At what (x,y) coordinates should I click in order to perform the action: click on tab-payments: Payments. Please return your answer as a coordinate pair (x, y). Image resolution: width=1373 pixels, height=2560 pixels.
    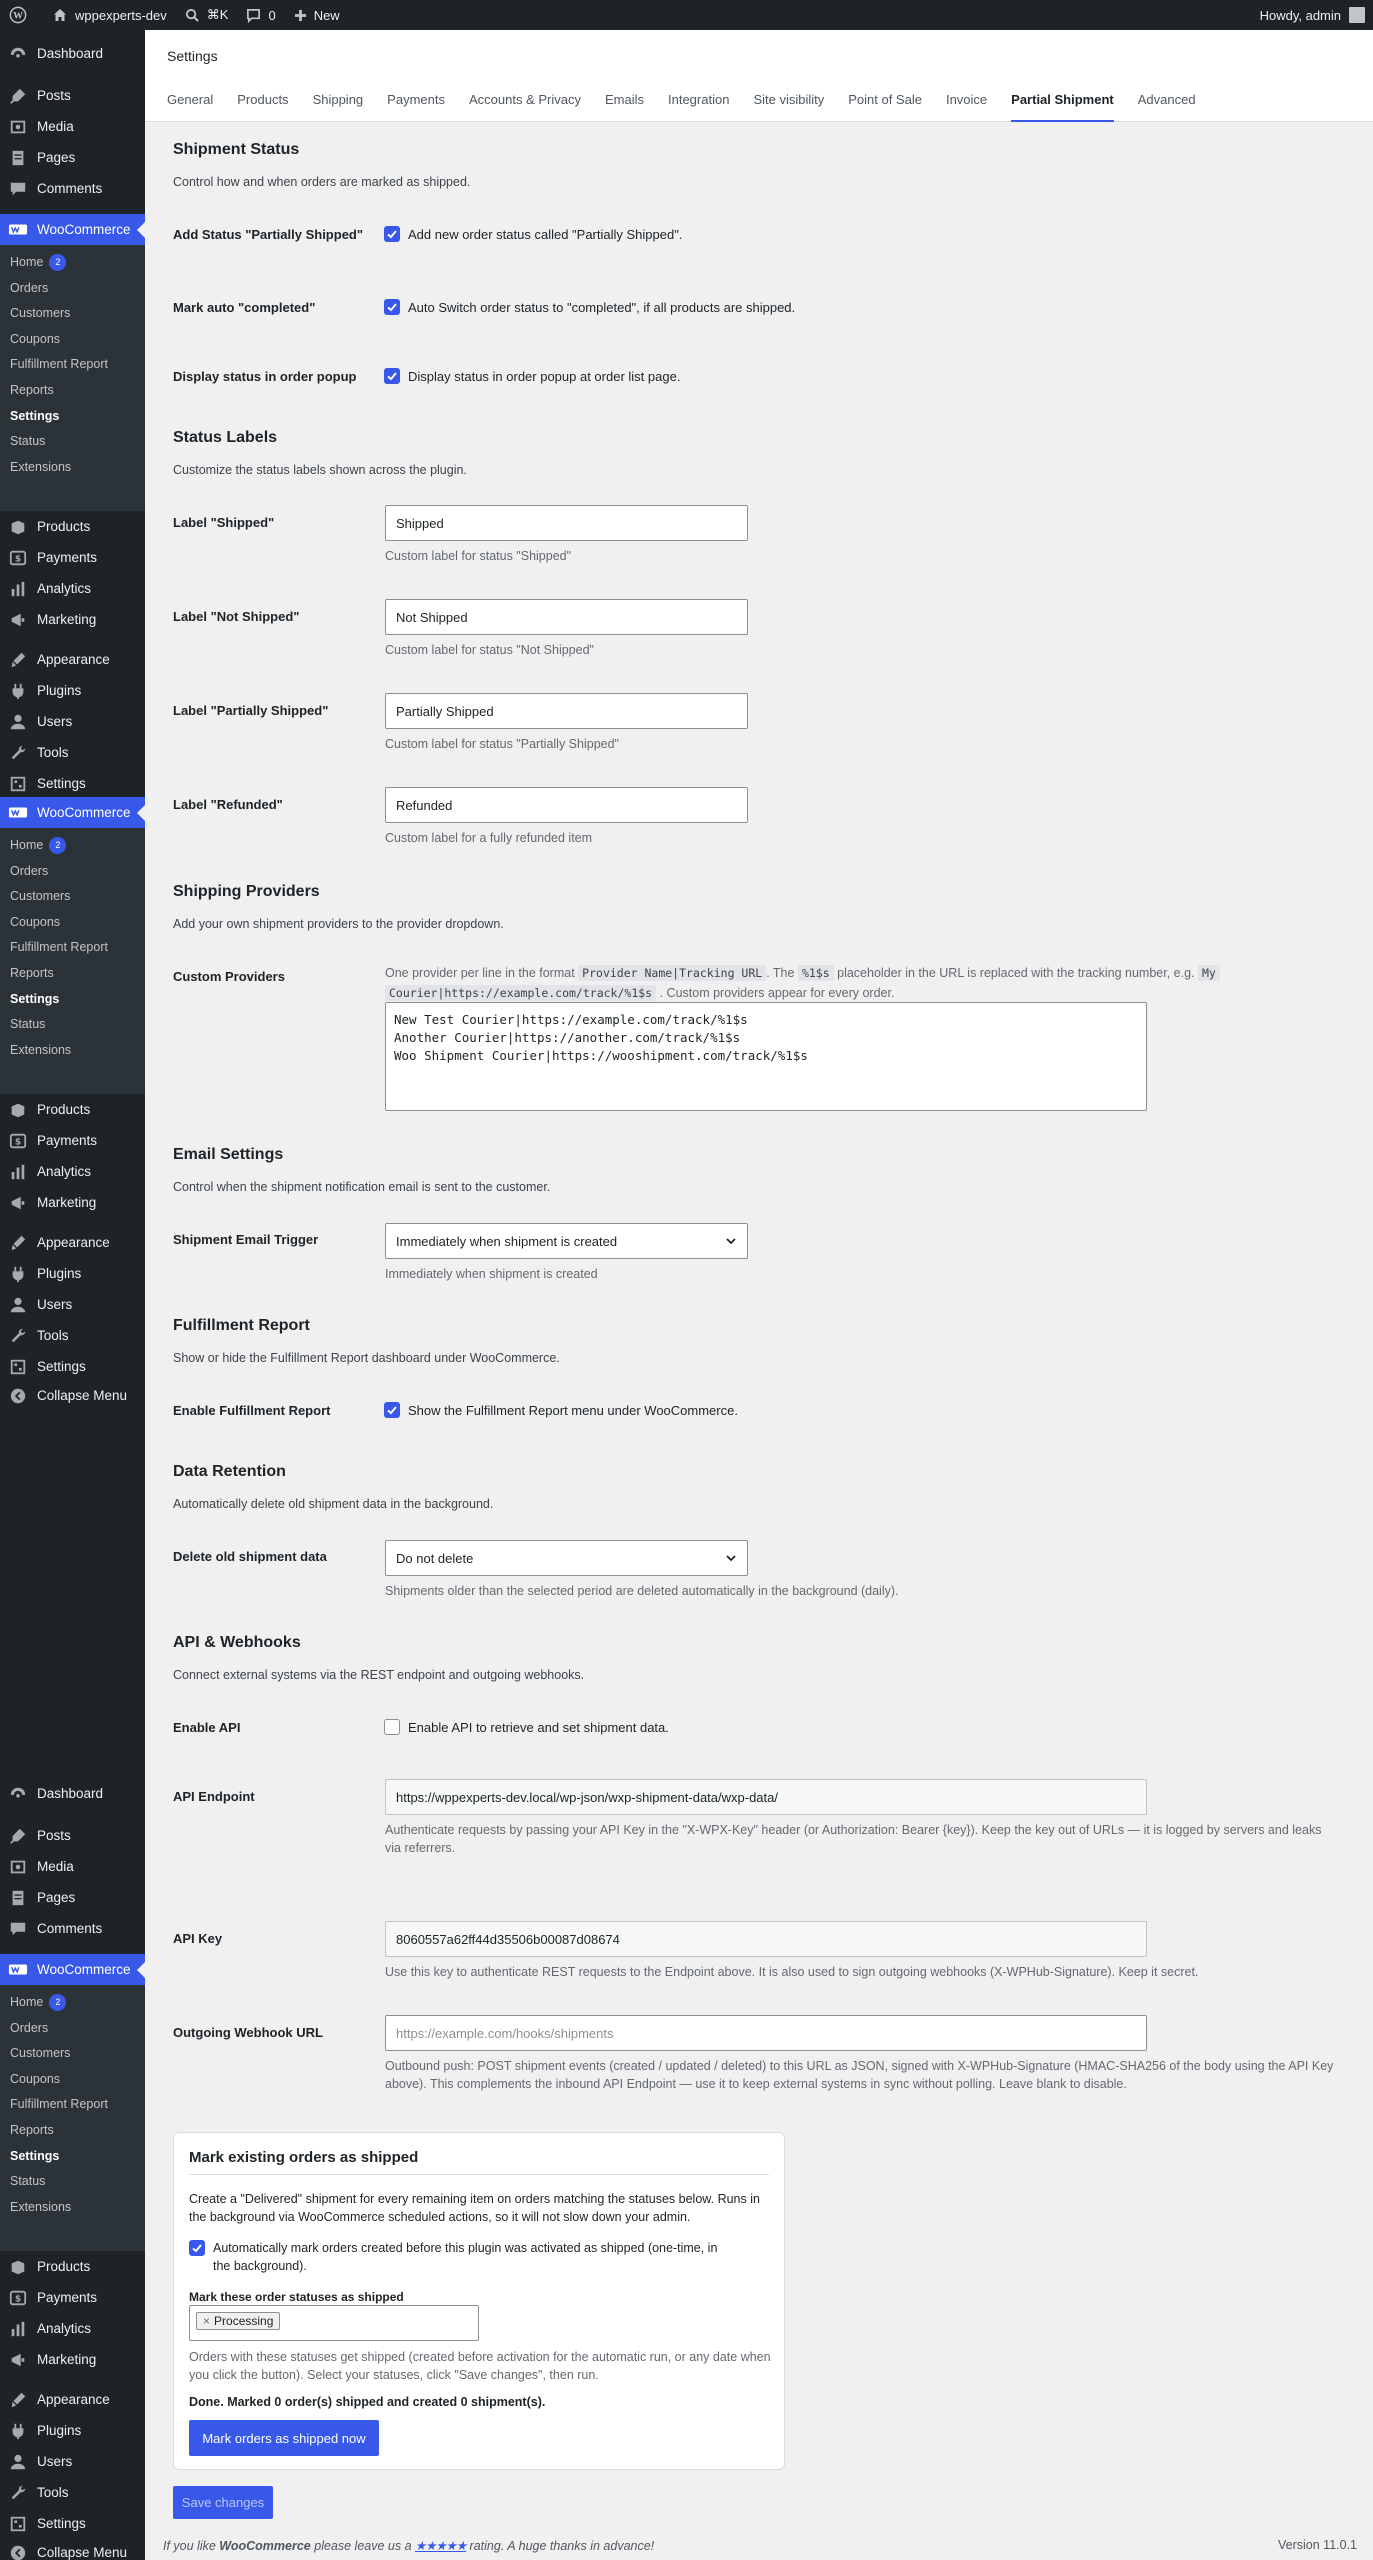
    Looking at the image, I should click on (416, 107).